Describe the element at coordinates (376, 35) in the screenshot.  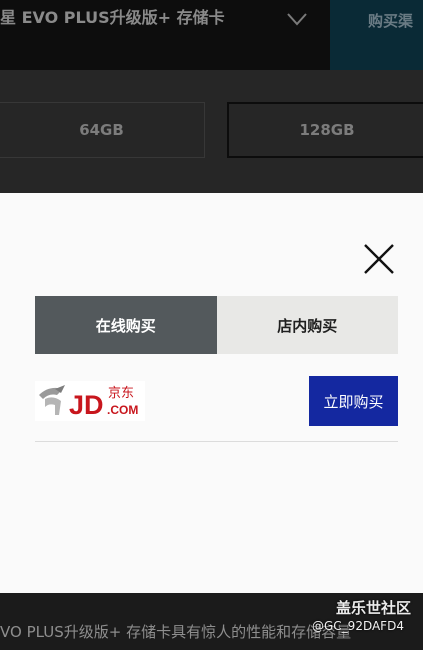
I see `buy-channel-button: 购买渠` at that location.